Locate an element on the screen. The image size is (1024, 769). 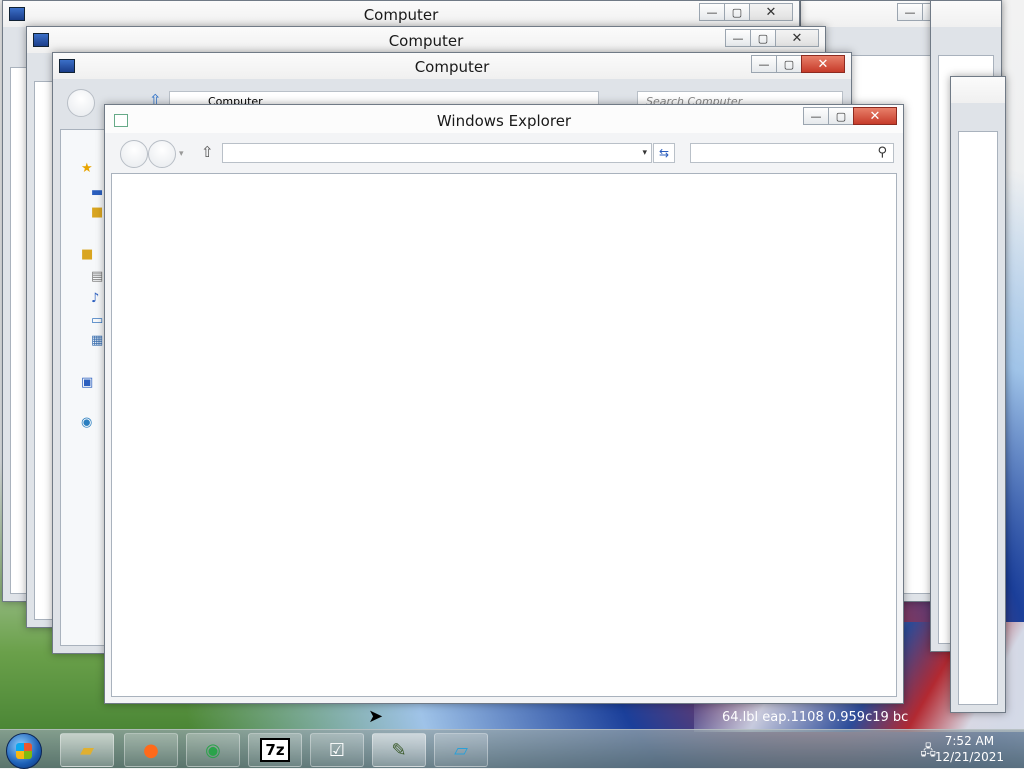
favorites-star-icon: ★ is located at coordinates (88, 168).